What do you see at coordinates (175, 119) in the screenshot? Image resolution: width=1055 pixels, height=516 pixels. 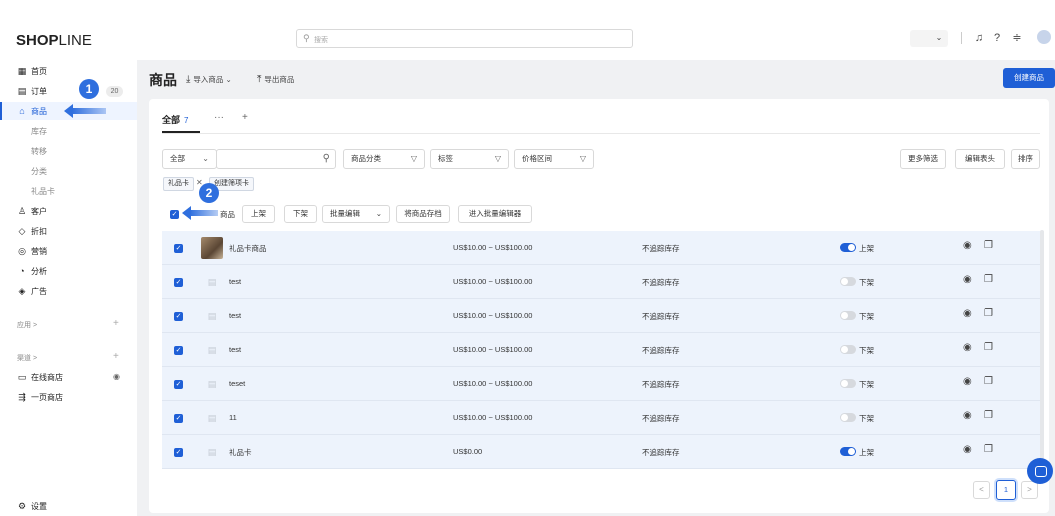 I see `tab-all: 全部 7` at bounding box center [175, 119].